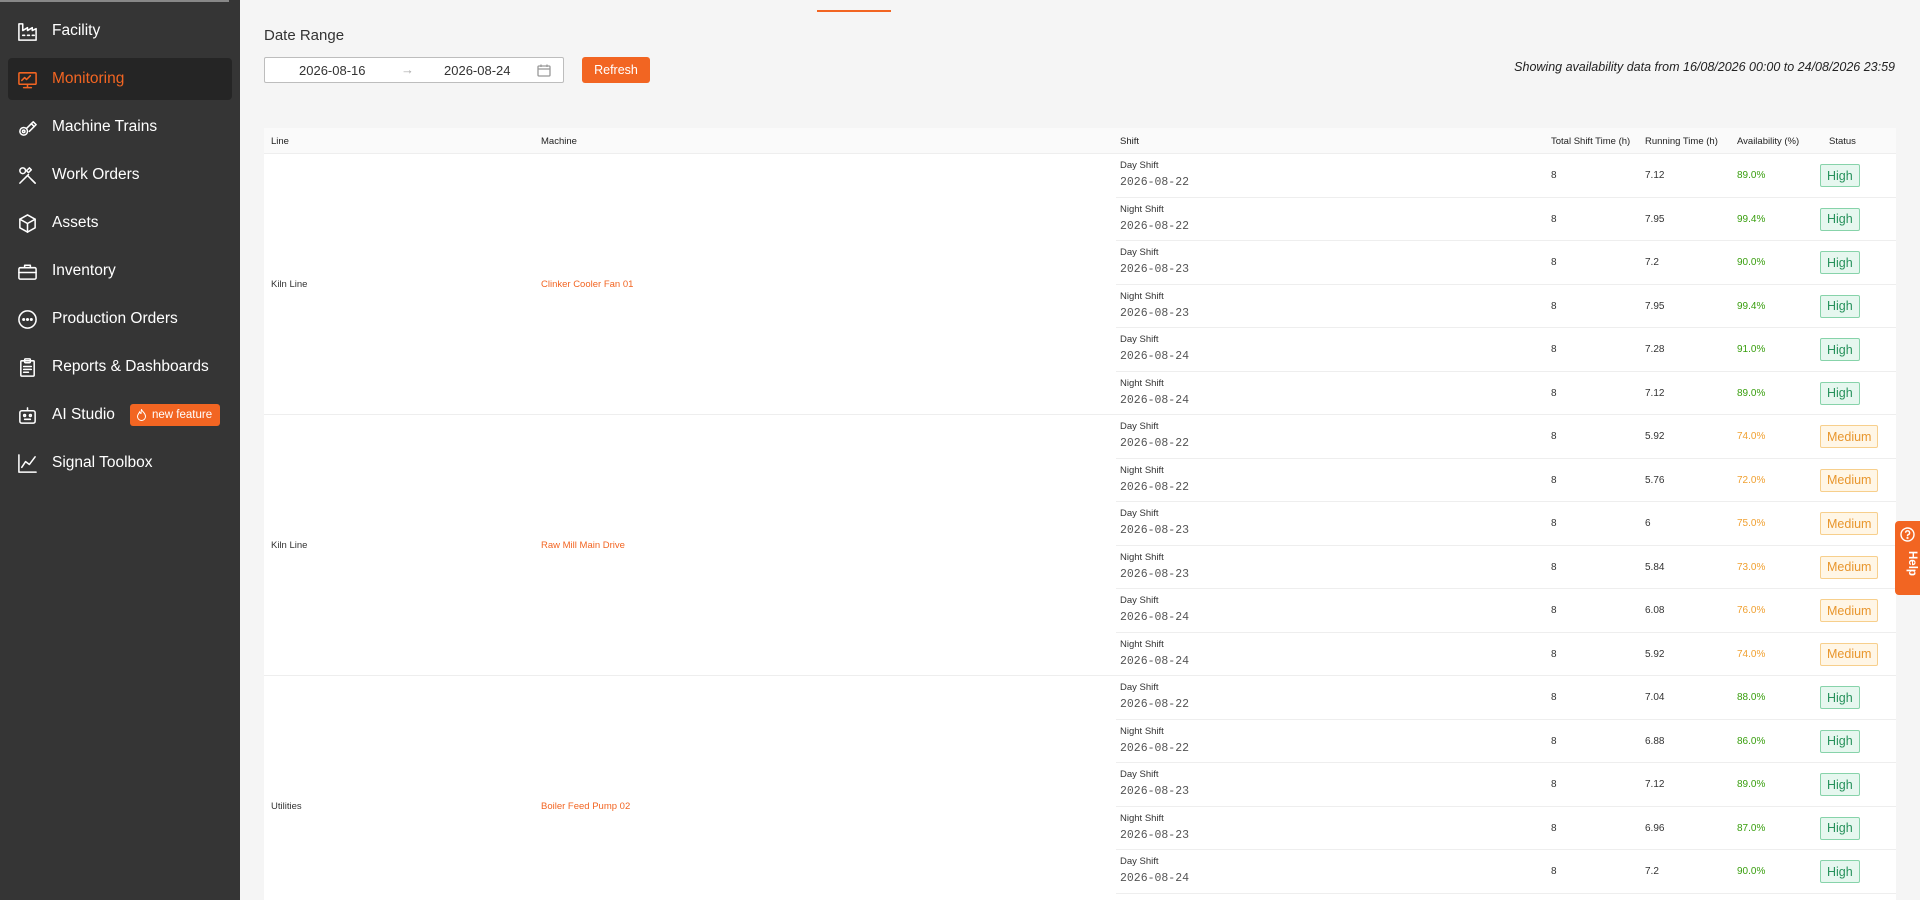 Image resolution: width=1920 pixels, height=900 pixels. Describe the element at coordinates (120, 463) in the screenshot. I see `sidebar-item-signal-toolbox: Signal Toolbox` at that location.